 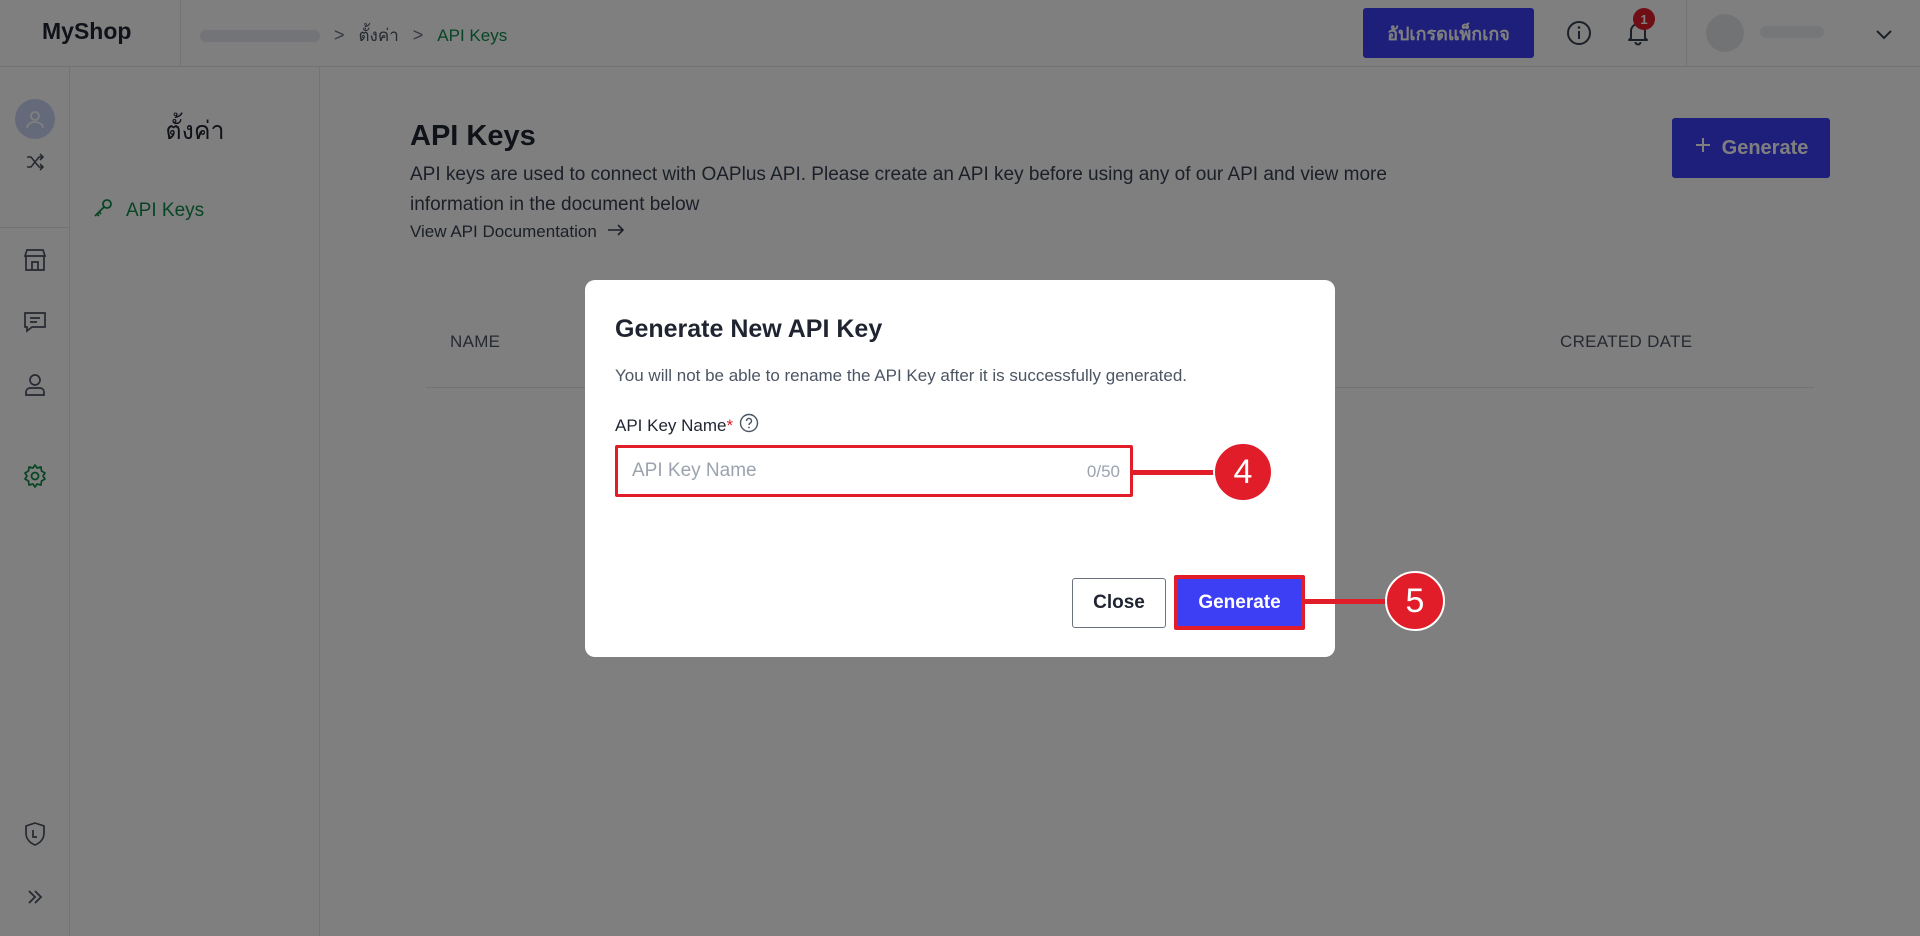 What do you see at coordinates (730, 425) in the screenshot?
I see `required-mark: *` at bounding box center [730, 425].